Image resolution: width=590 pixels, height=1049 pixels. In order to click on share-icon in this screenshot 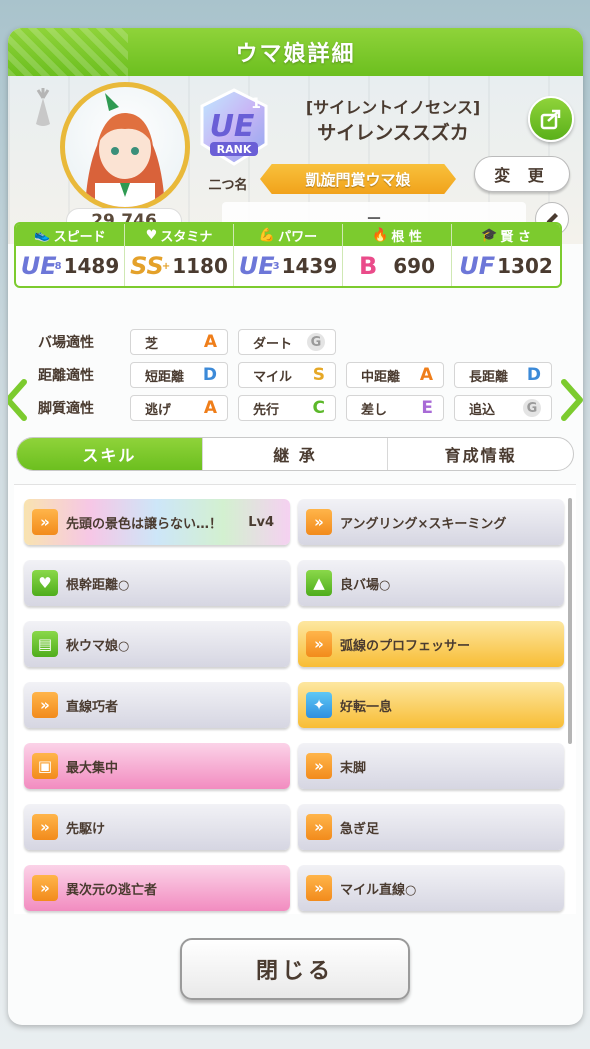, I will do `click(550, 119)`.